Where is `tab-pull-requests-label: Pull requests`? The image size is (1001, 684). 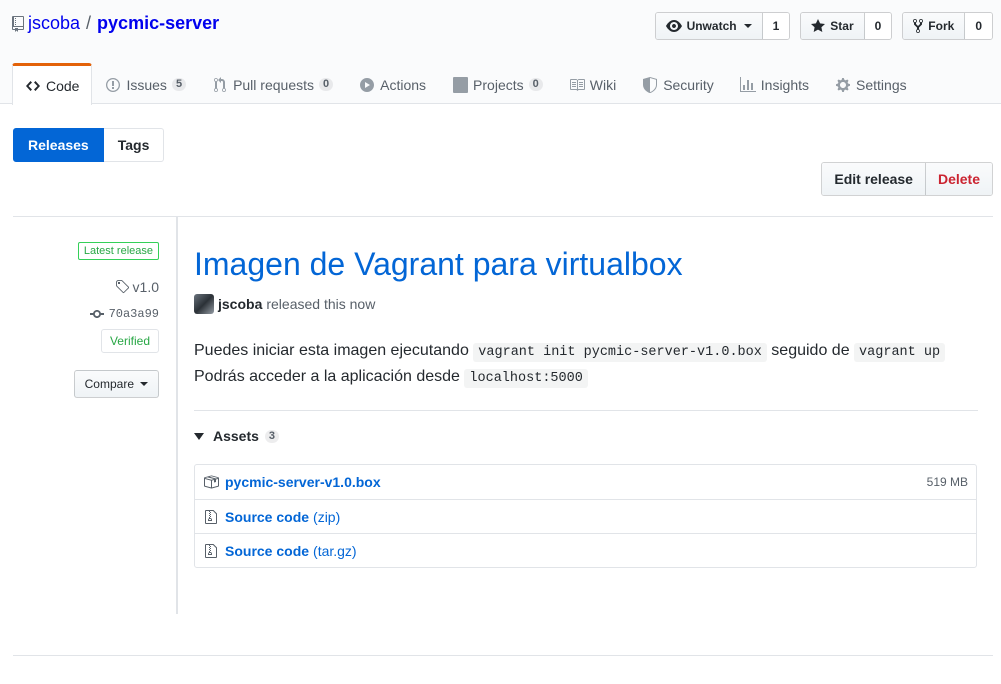 tab-pull-requests-label: Pull requests is located at coordinates (273, 84).